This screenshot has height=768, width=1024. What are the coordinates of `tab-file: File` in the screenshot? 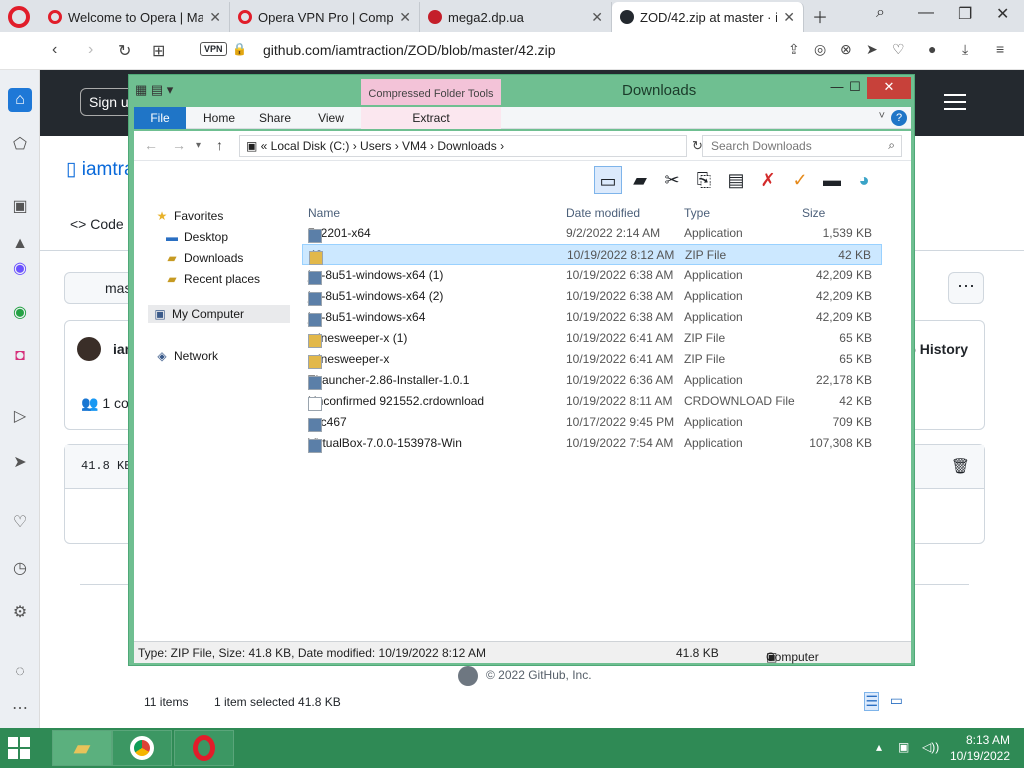 It's located at (160, 118).